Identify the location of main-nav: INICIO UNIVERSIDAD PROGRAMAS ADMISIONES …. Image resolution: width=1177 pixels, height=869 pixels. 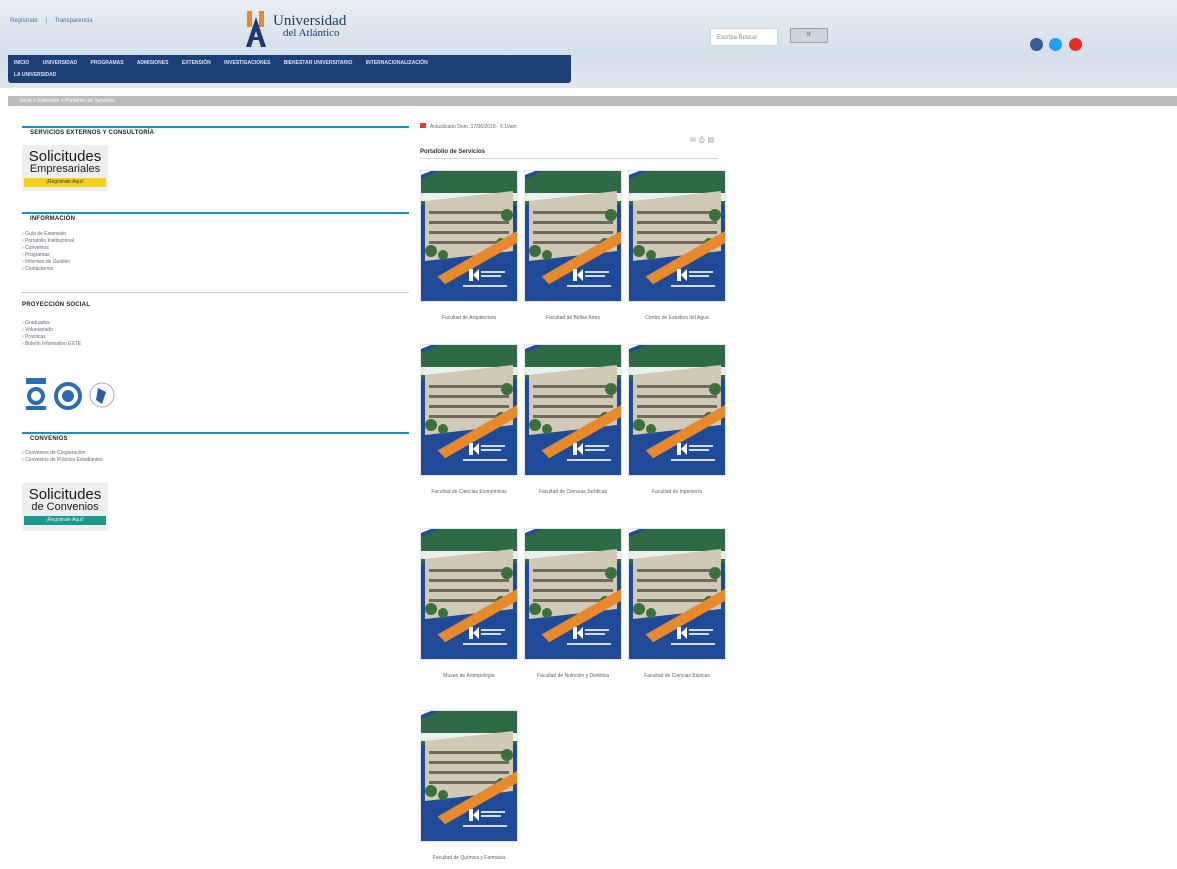
(289, 69).